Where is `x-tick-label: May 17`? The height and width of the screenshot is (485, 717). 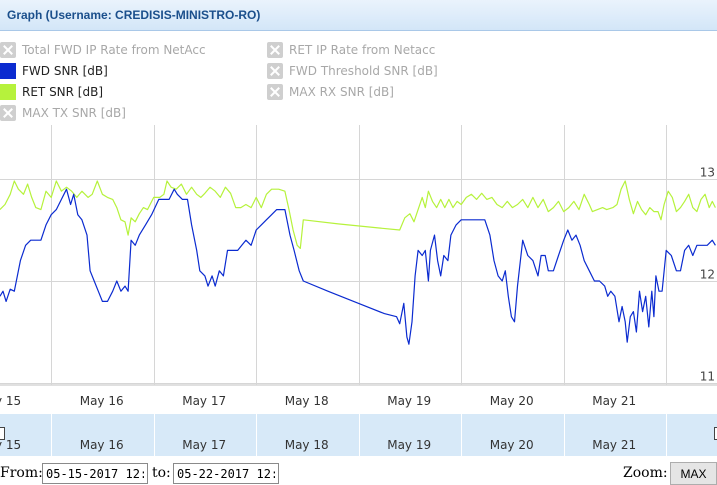
x-tick-label: May 17 is located at coordinates (204, 401).